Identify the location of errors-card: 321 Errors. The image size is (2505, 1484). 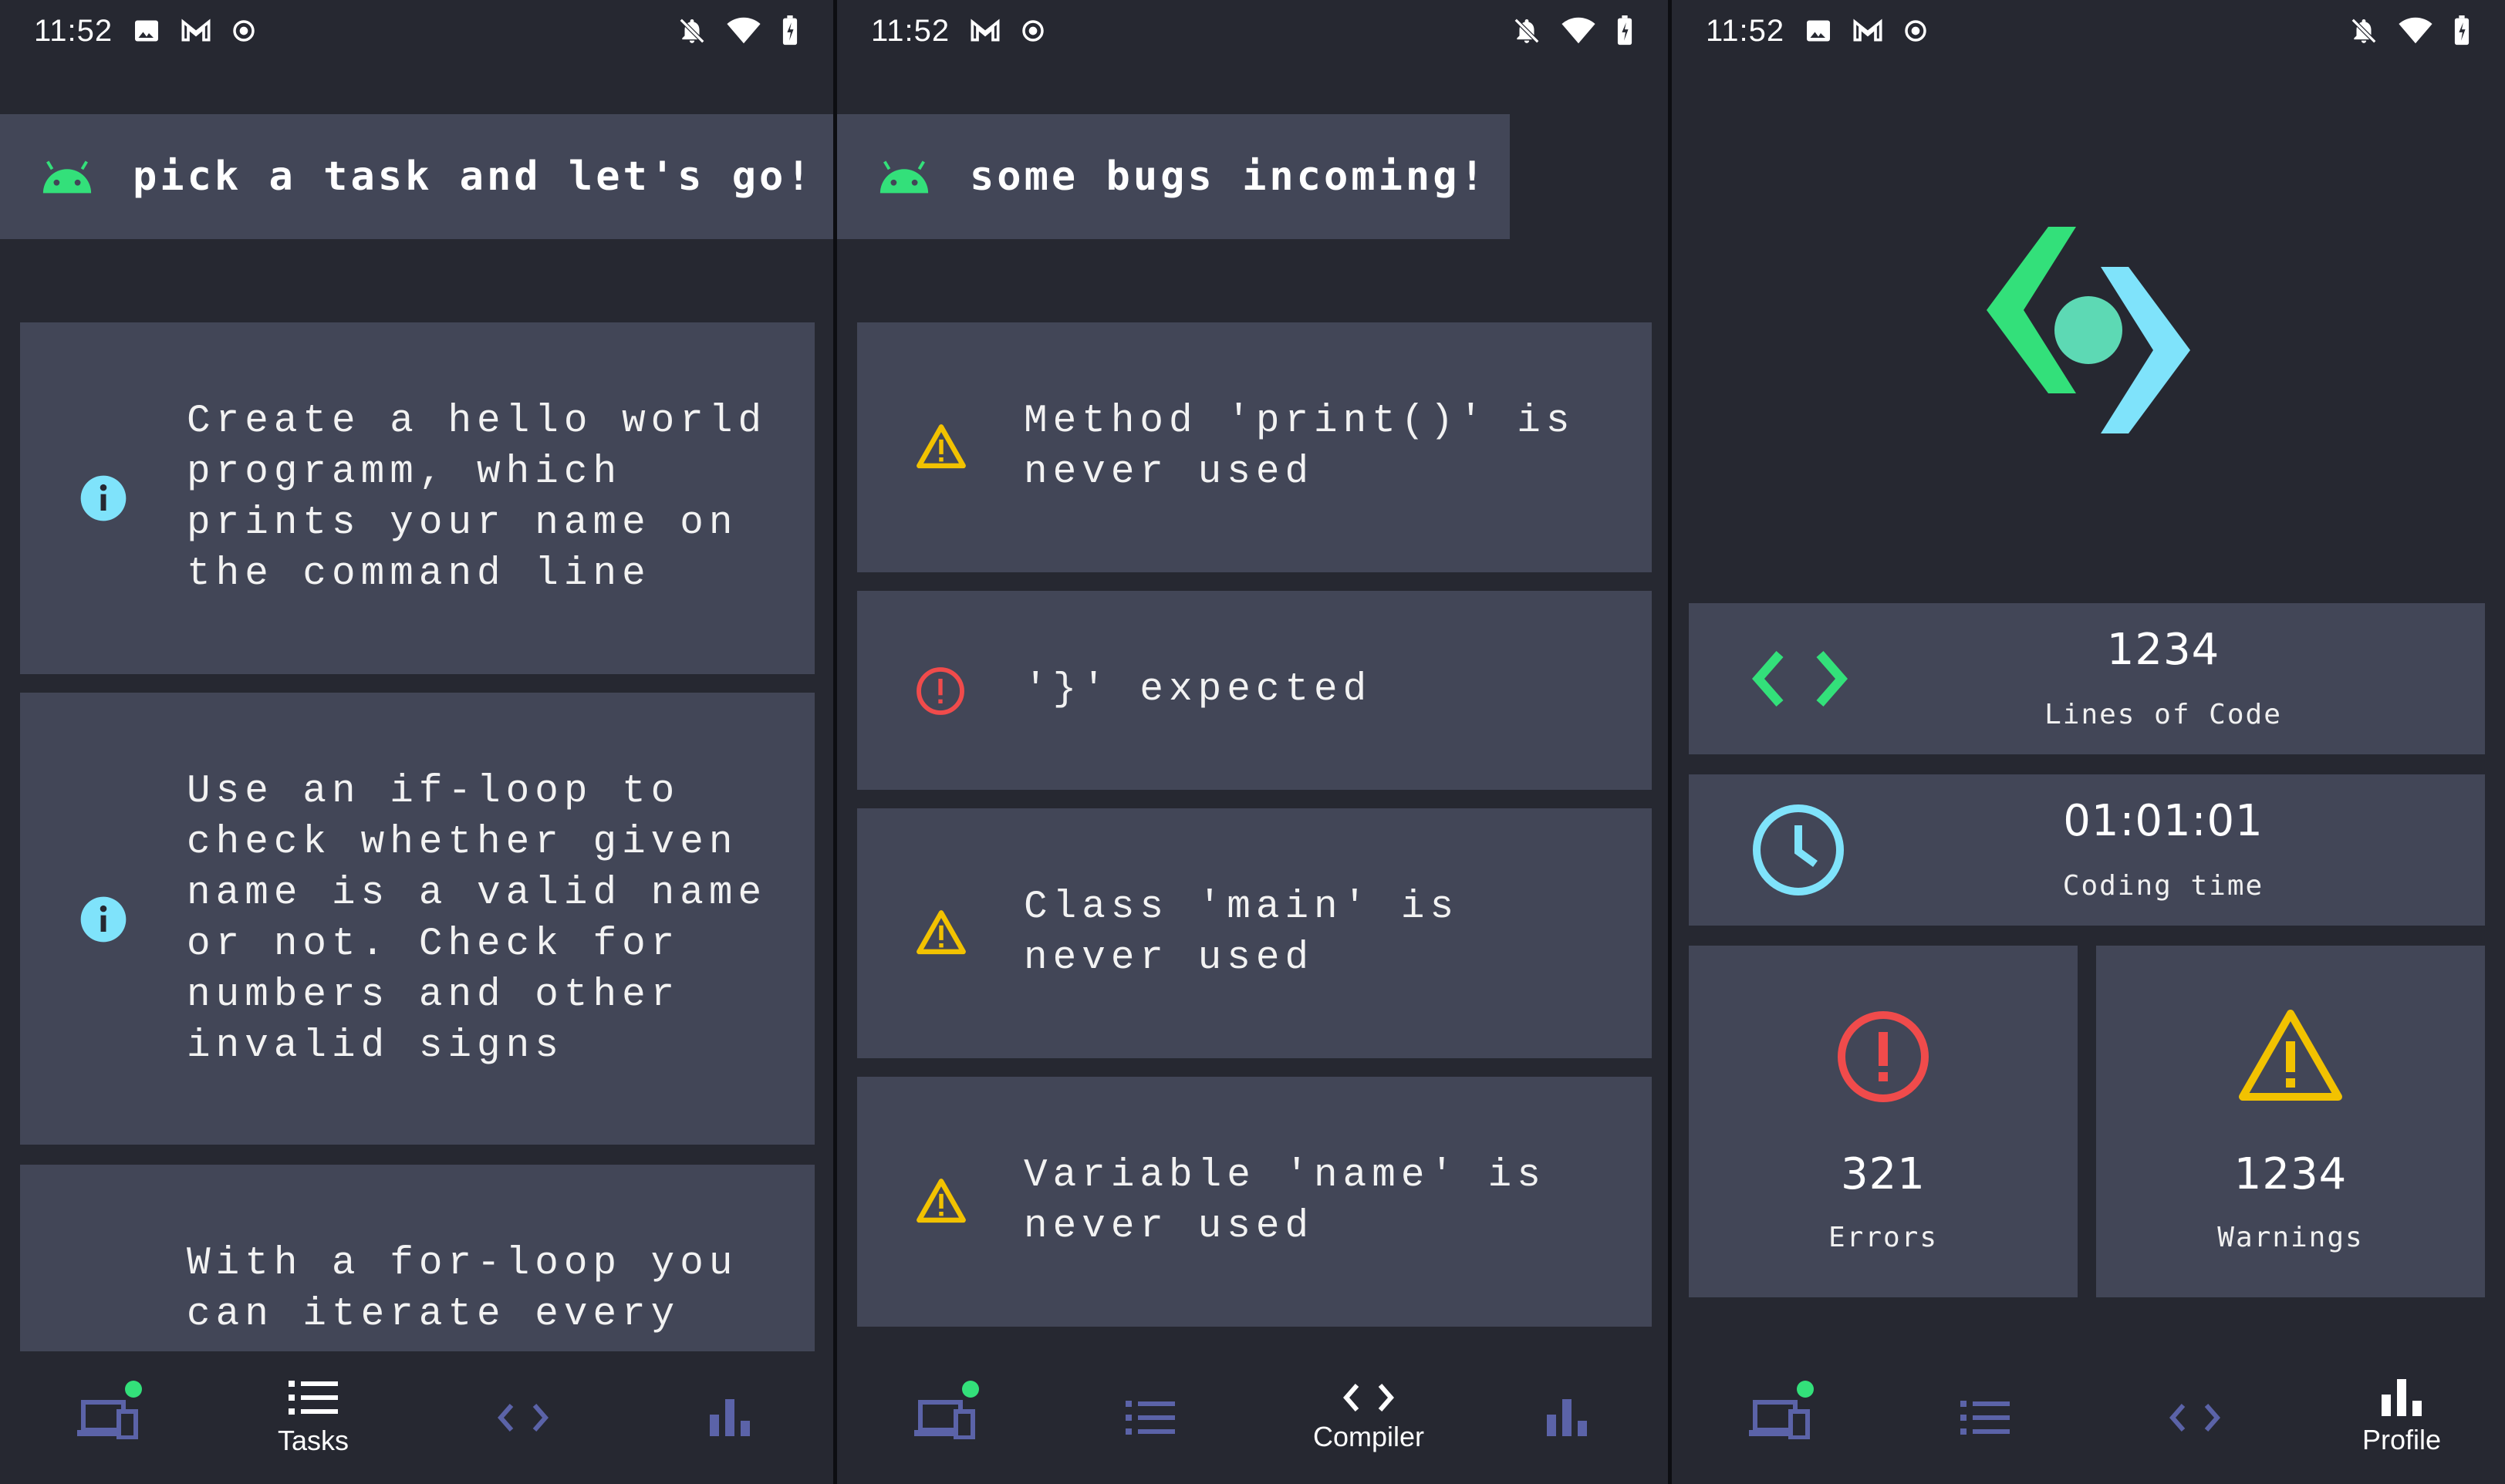
(1884, 1121).